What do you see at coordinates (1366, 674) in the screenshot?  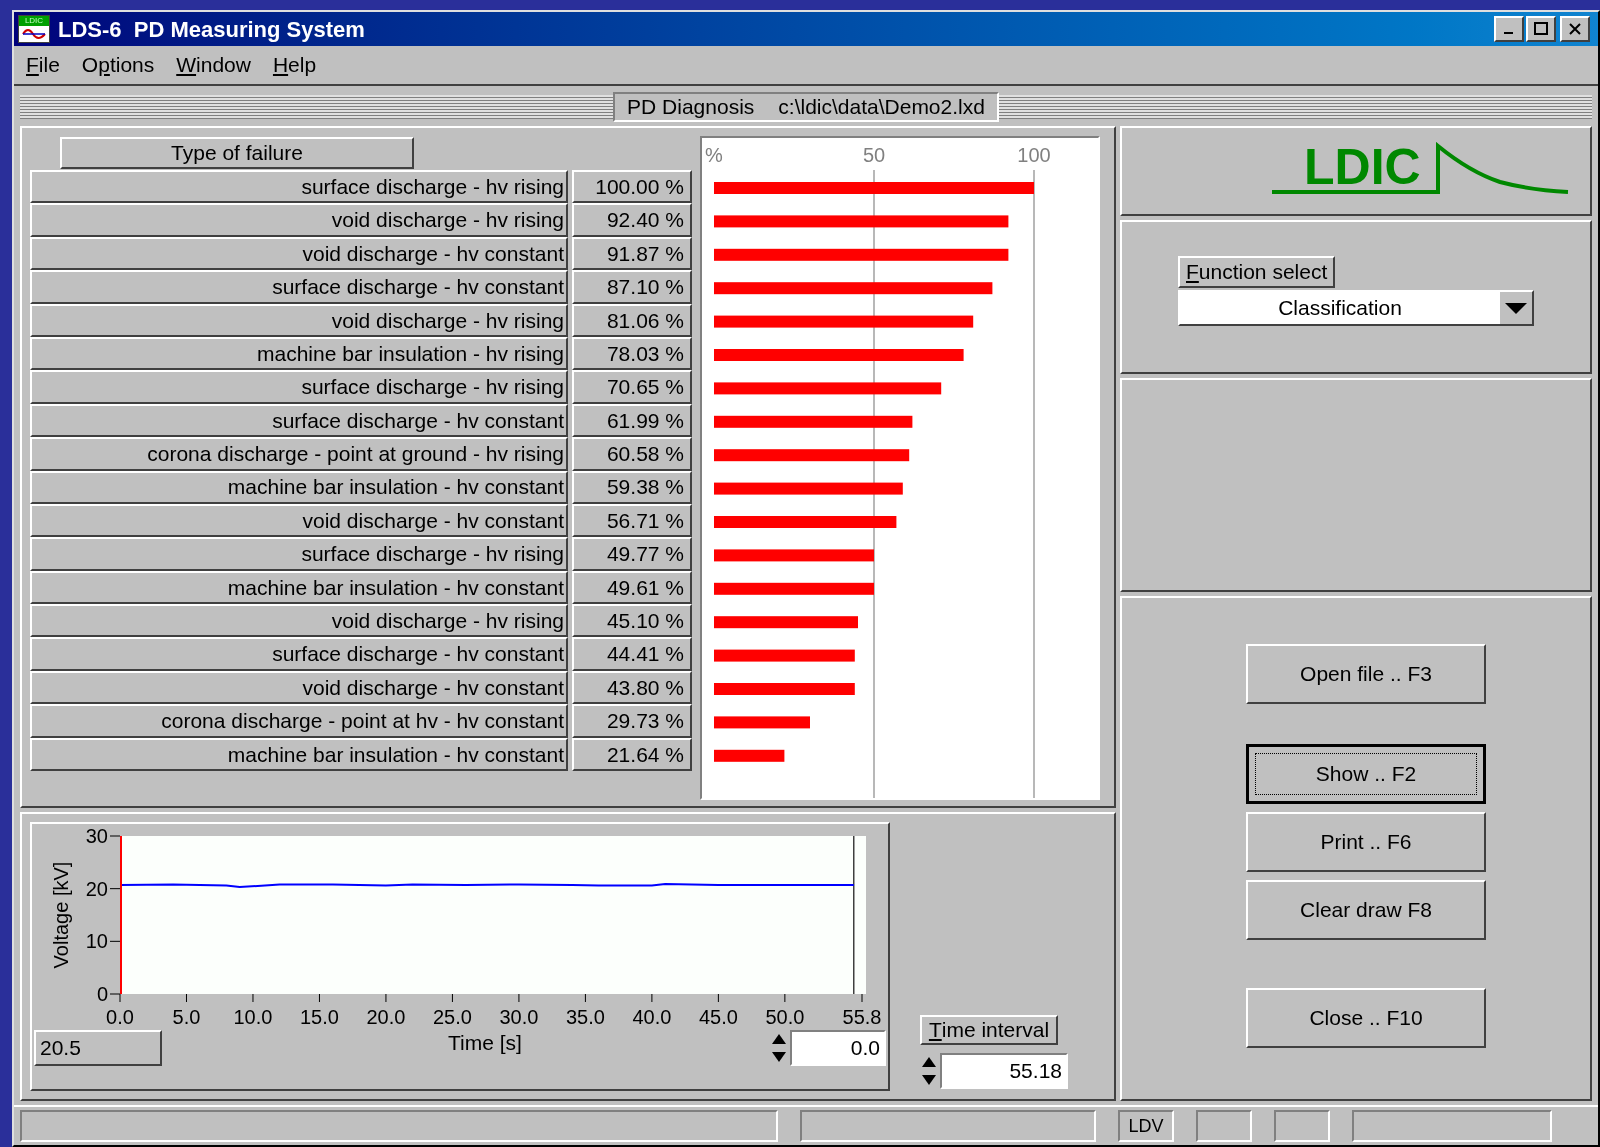 I see `command-button: Open file .. F3` at bounding box center [1366, 674].